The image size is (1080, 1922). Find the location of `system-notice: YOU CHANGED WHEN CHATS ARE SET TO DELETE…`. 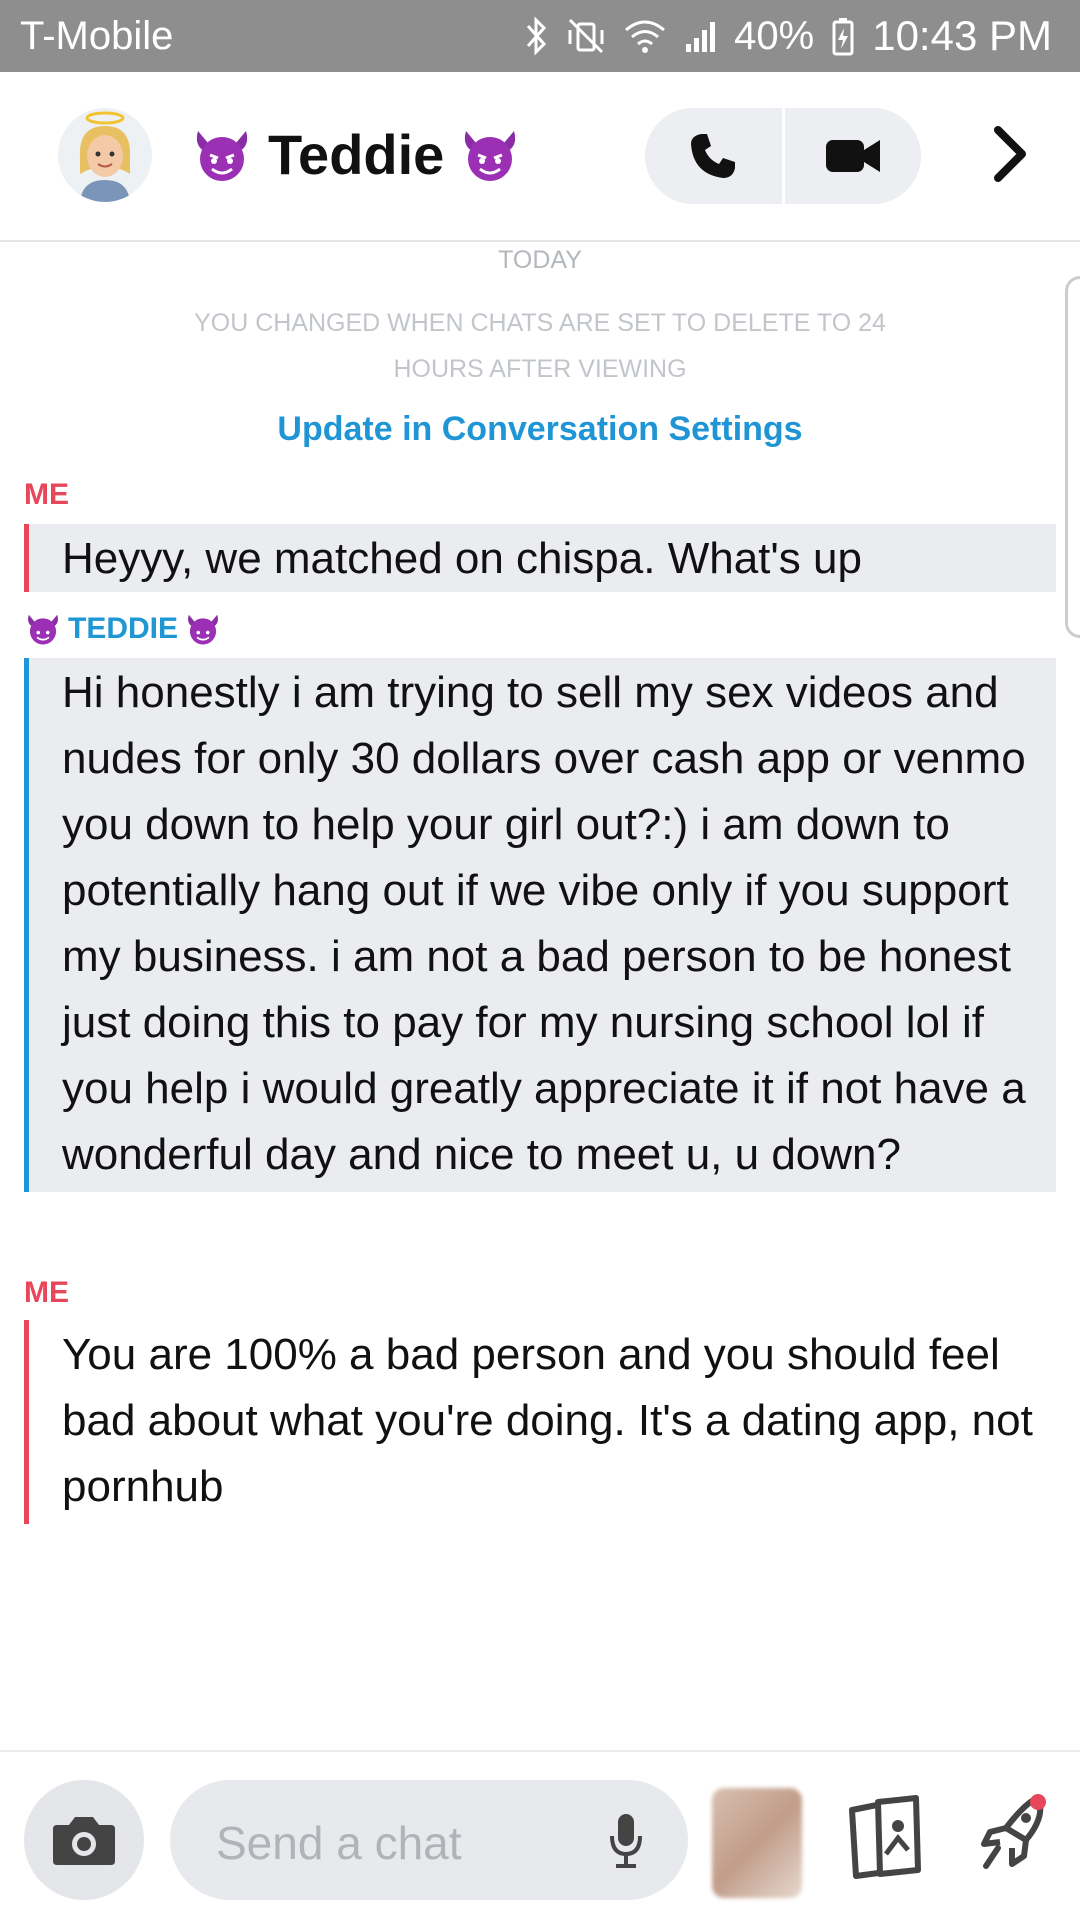

system-notice: YOU CHANGED WHEN CHATS ARE SET TO DELETE… is located at coordinates (540, 346).